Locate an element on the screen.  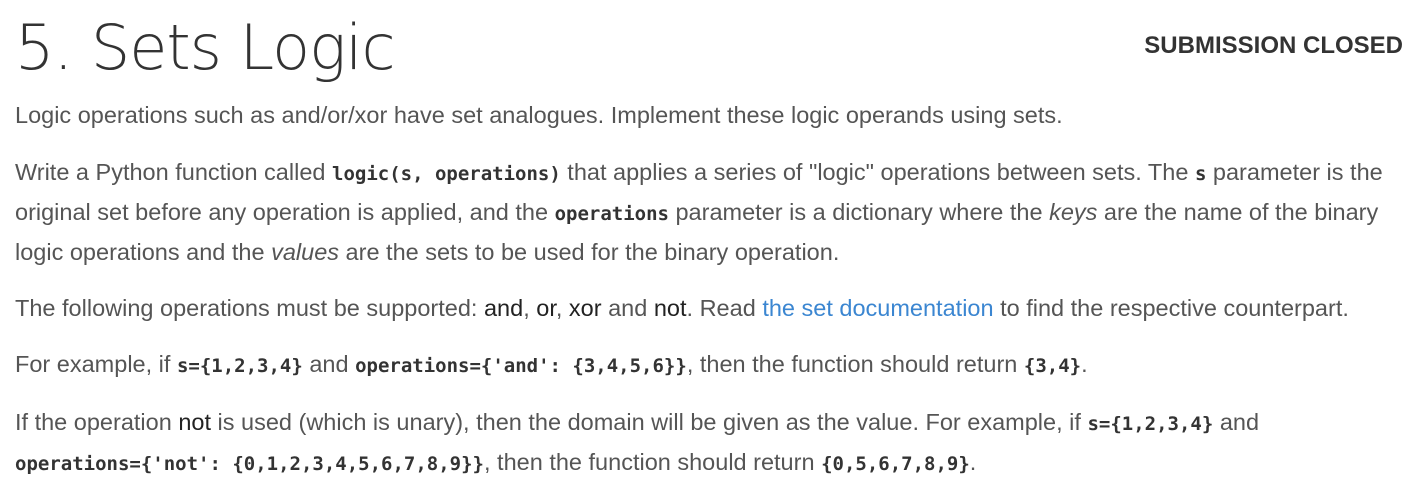
submission-status: SUBMISSION CLOSED is located at coordinates (1273, 45).